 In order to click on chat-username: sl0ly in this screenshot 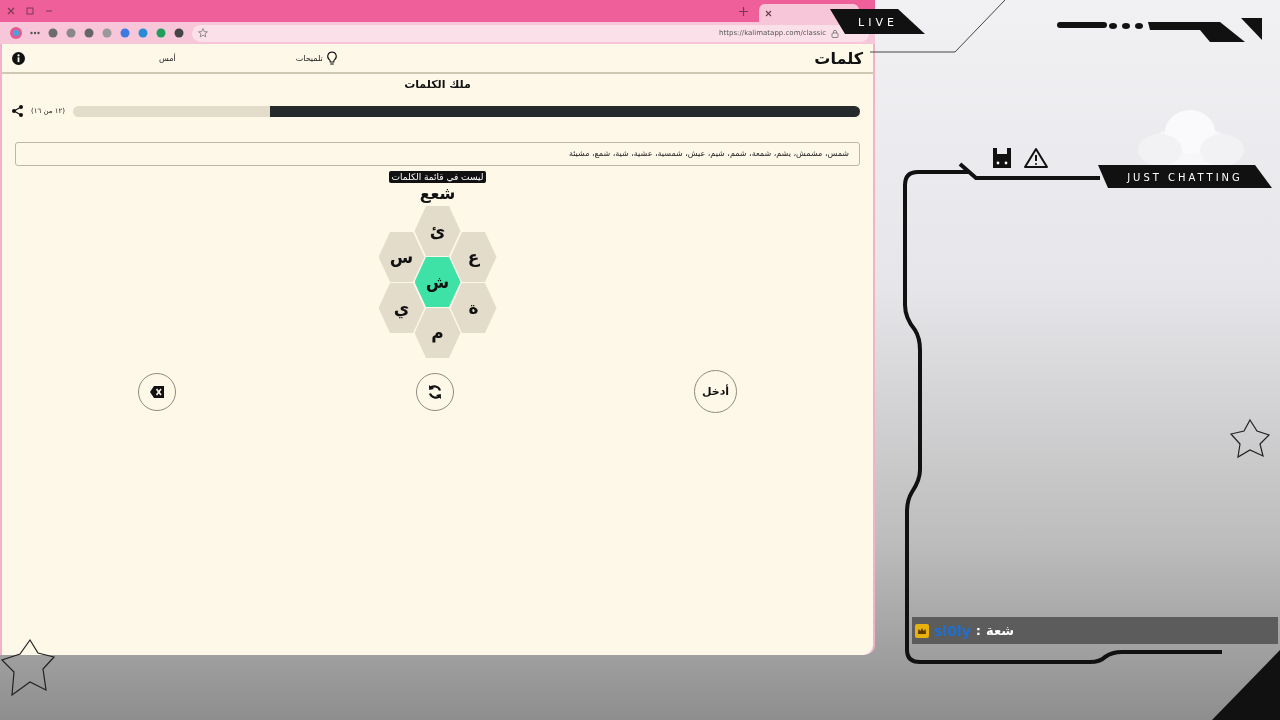, I will do `click(952, 630)`.